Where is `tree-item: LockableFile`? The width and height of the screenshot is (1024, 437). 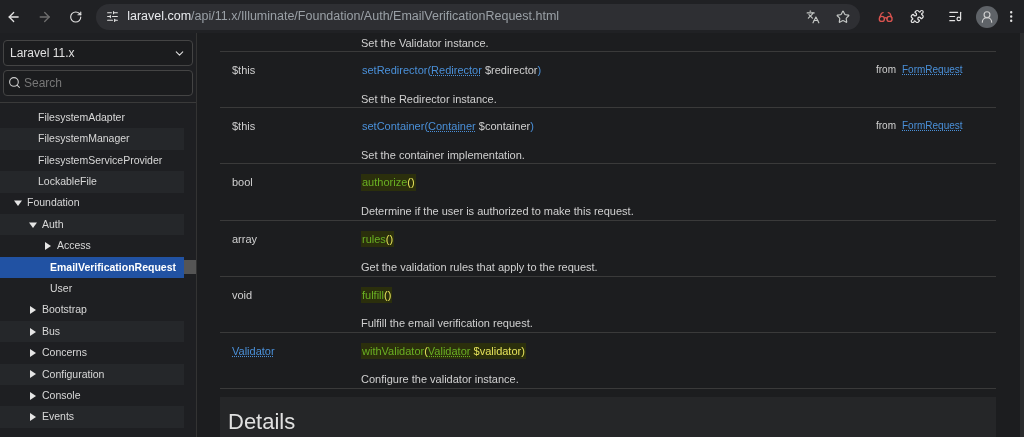
tree-item: LockableFile is located at coordinates (92, 182).